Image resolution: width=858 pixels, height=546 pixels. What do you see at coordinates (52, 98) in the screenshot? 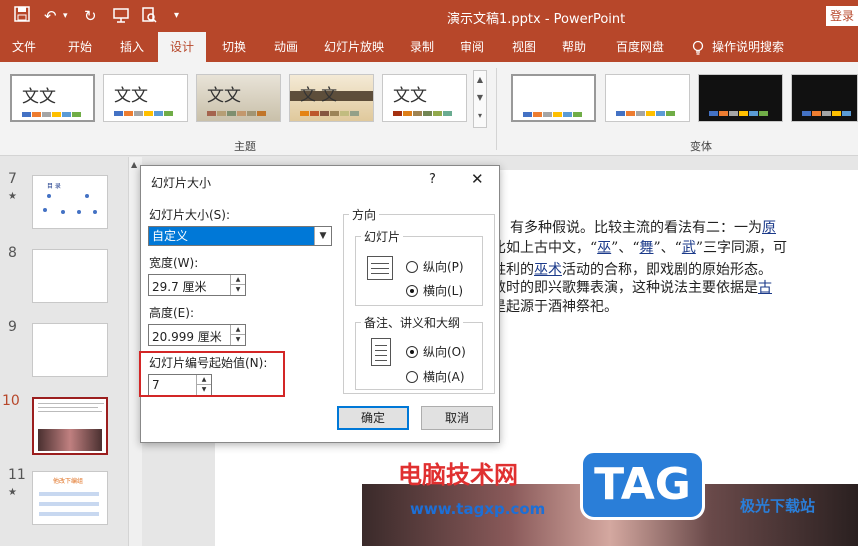
I see `theme-thumb-office: 文文` at bounding box center [52, 98].